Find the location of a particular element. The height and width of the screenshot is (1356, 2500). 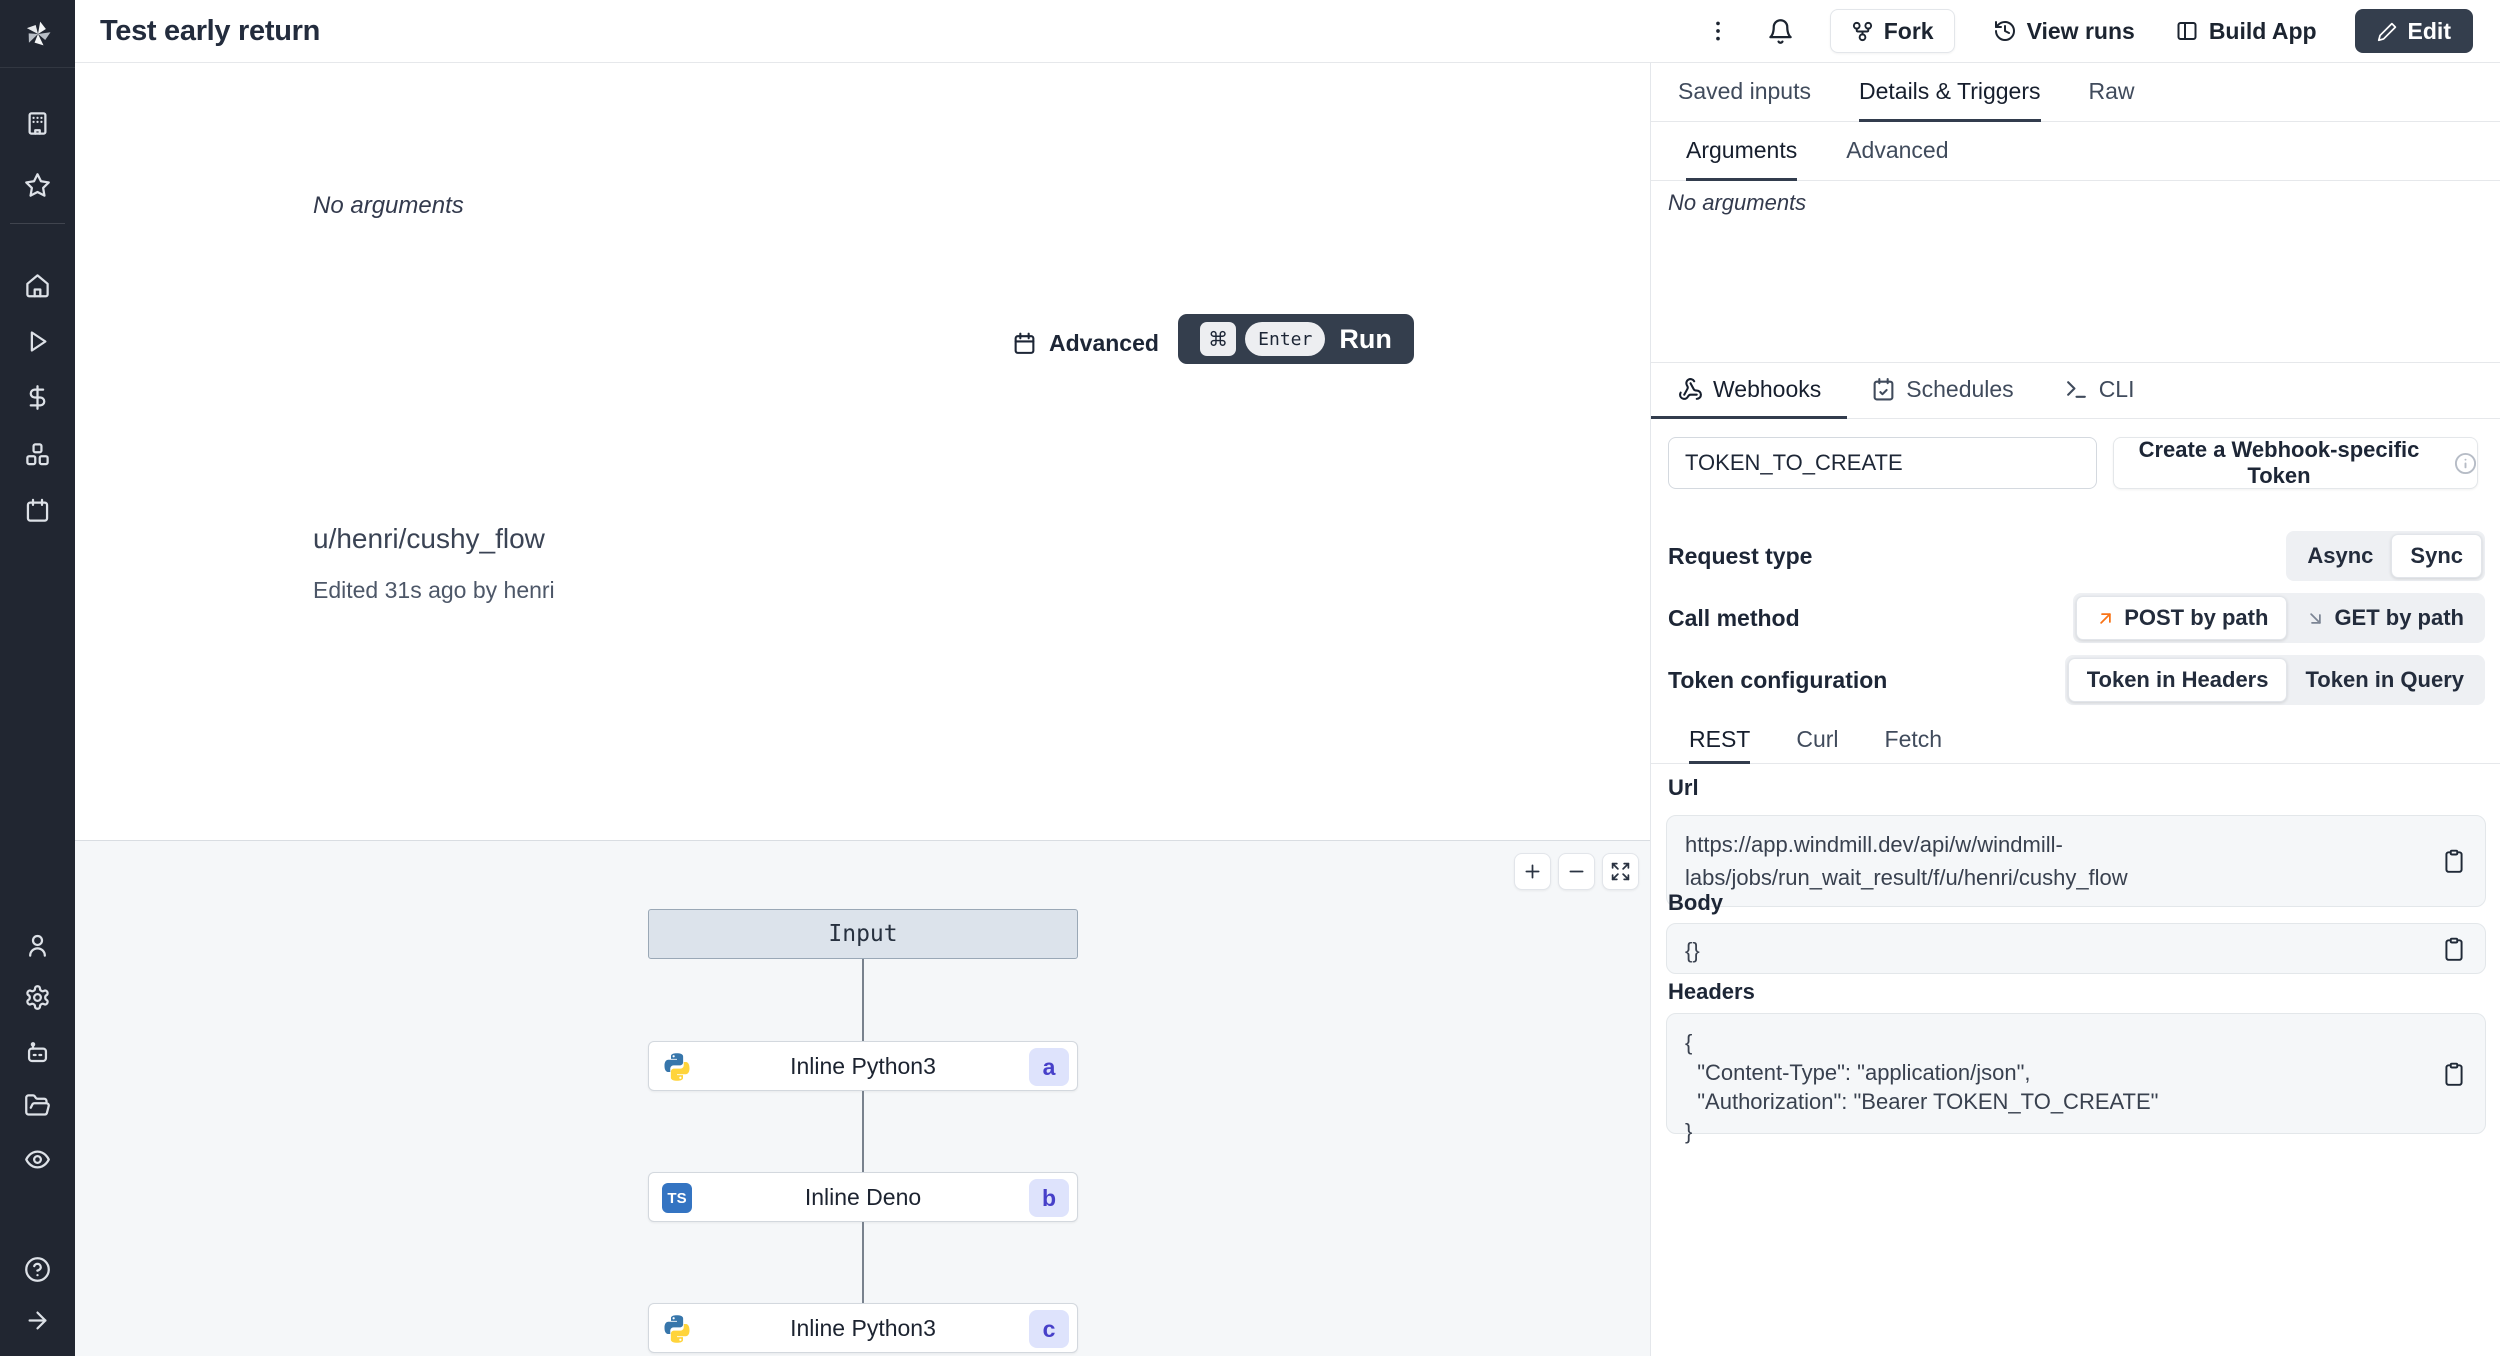

flow-node-b: TS Inline Deno b is located at coordinates (863, 1197).